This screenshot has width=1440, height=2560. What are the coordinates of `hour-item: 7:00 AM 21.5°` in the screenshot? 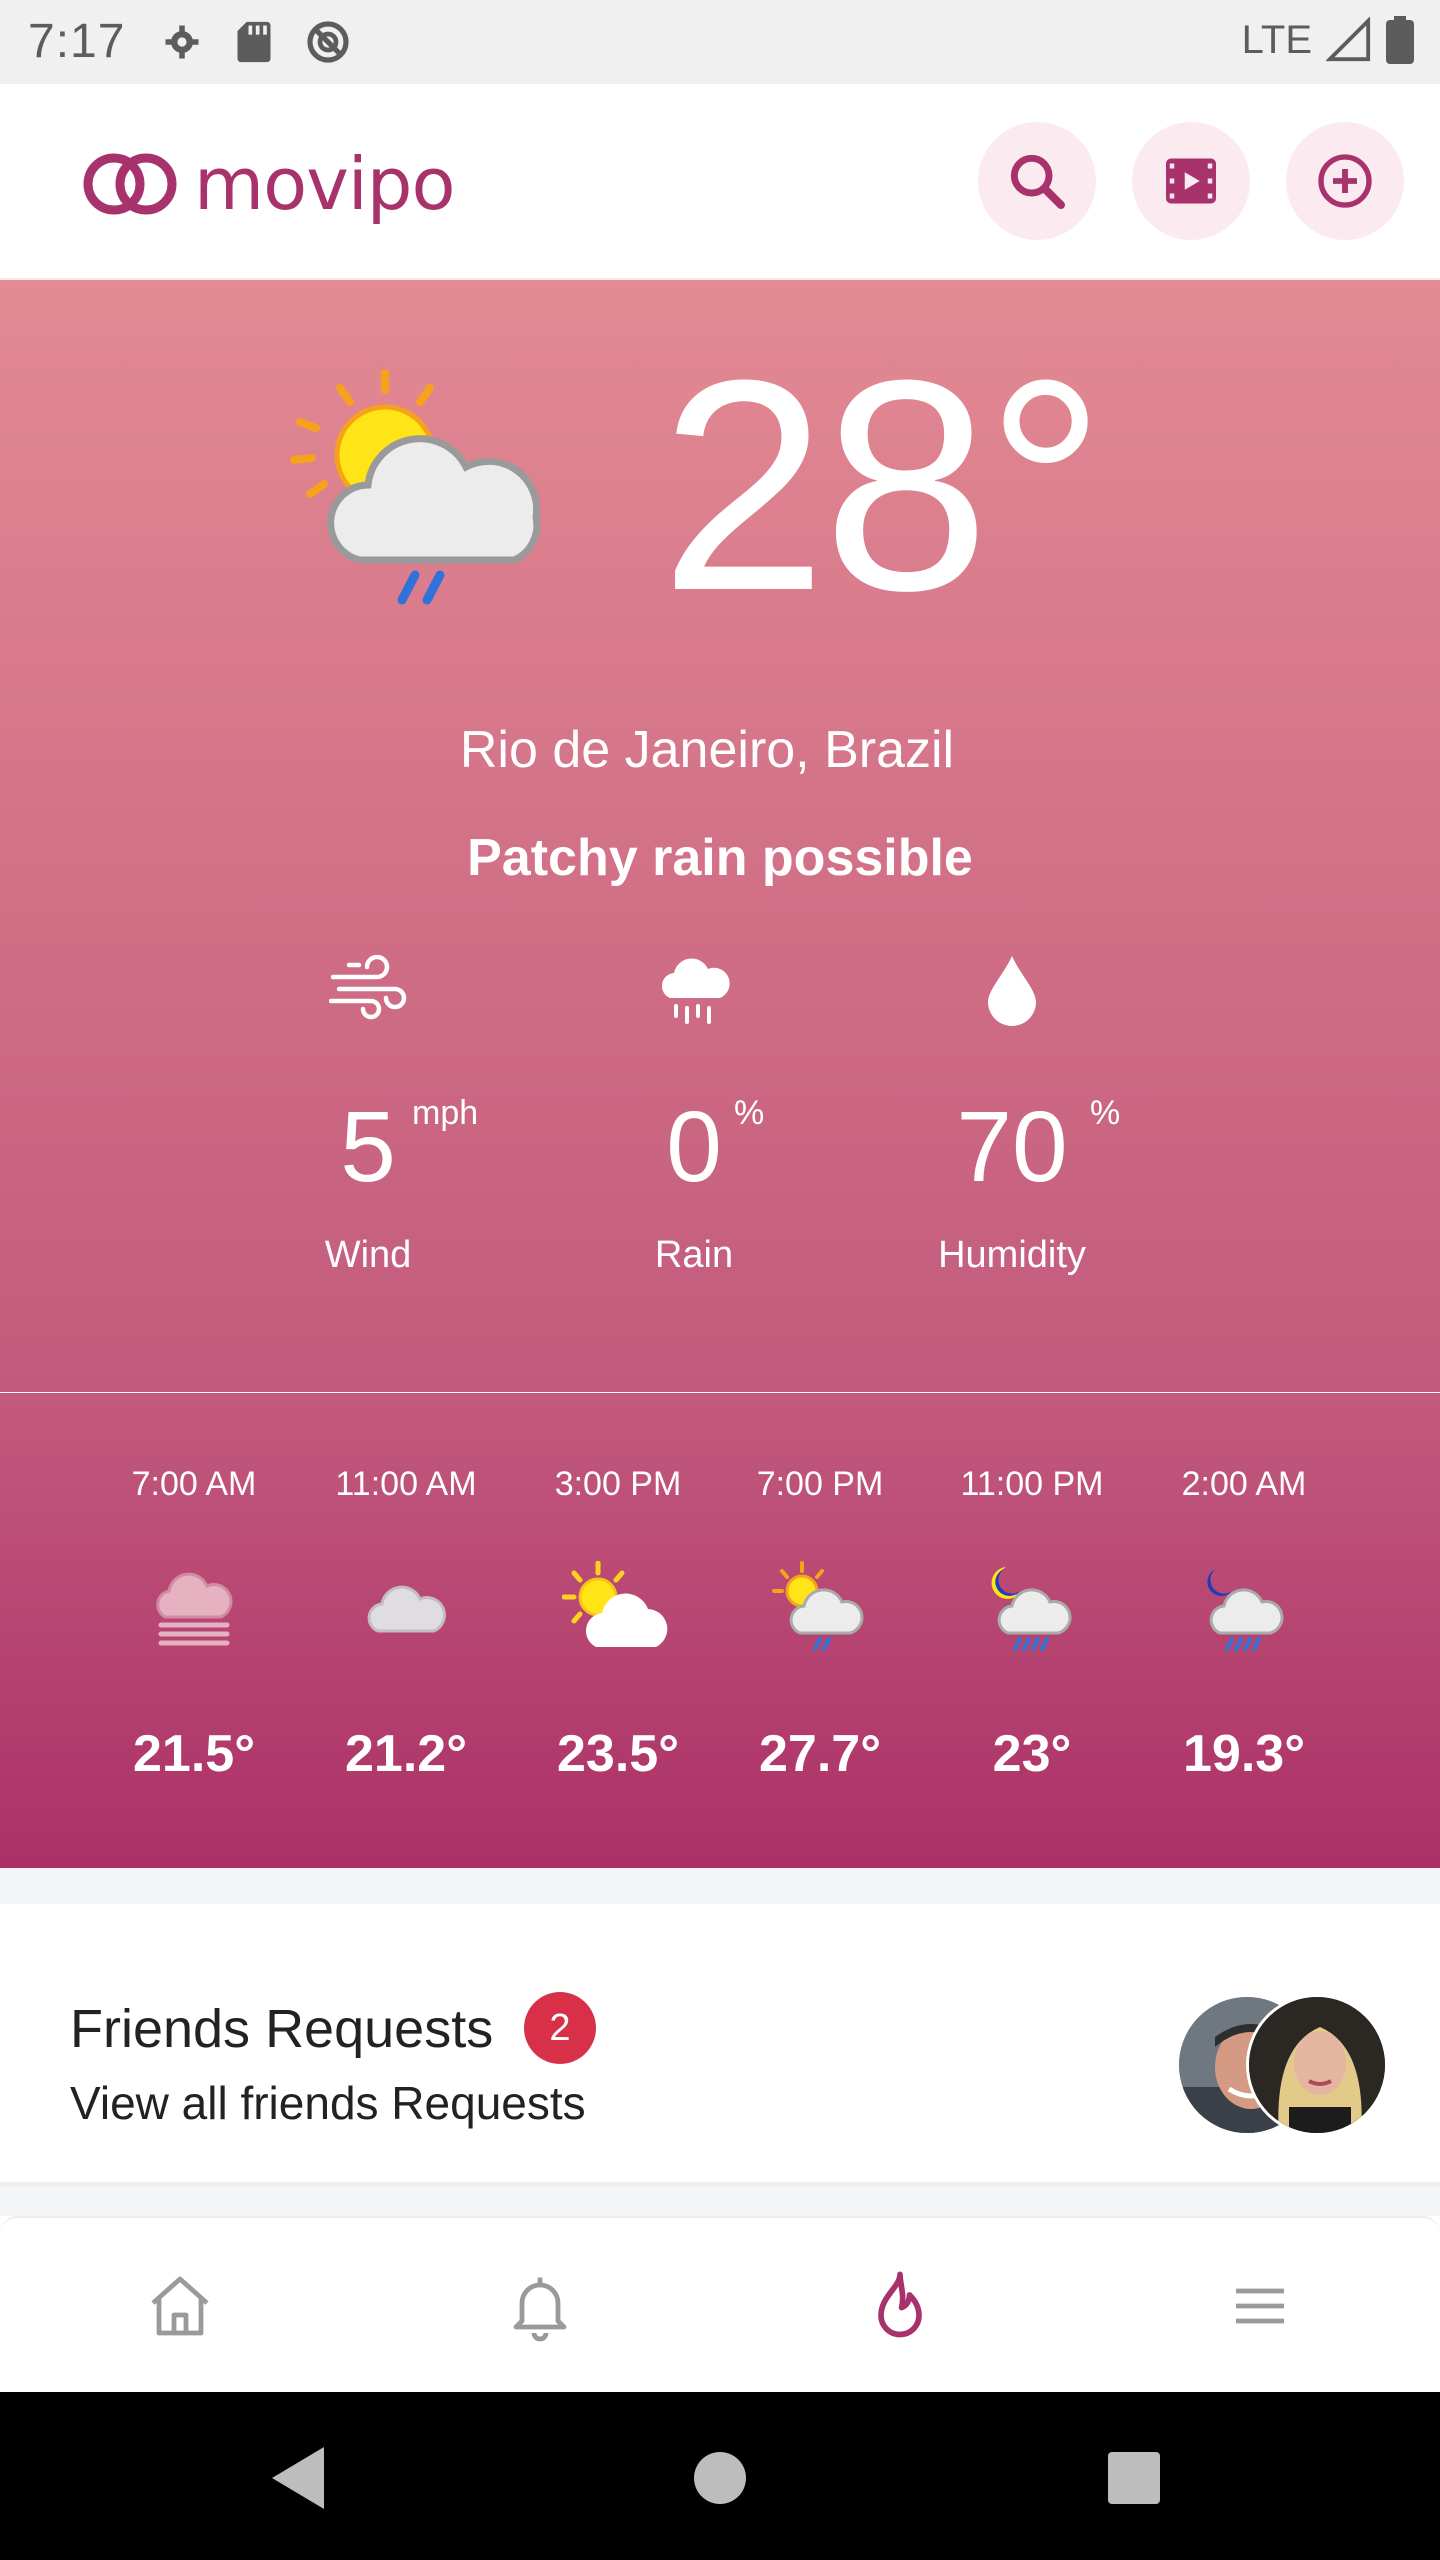 It's located at (194, 1624).